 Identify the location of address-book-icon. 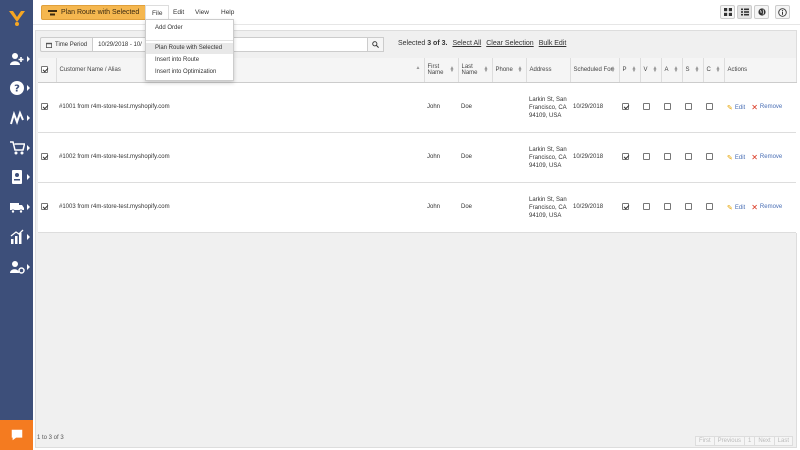
(16, 177).